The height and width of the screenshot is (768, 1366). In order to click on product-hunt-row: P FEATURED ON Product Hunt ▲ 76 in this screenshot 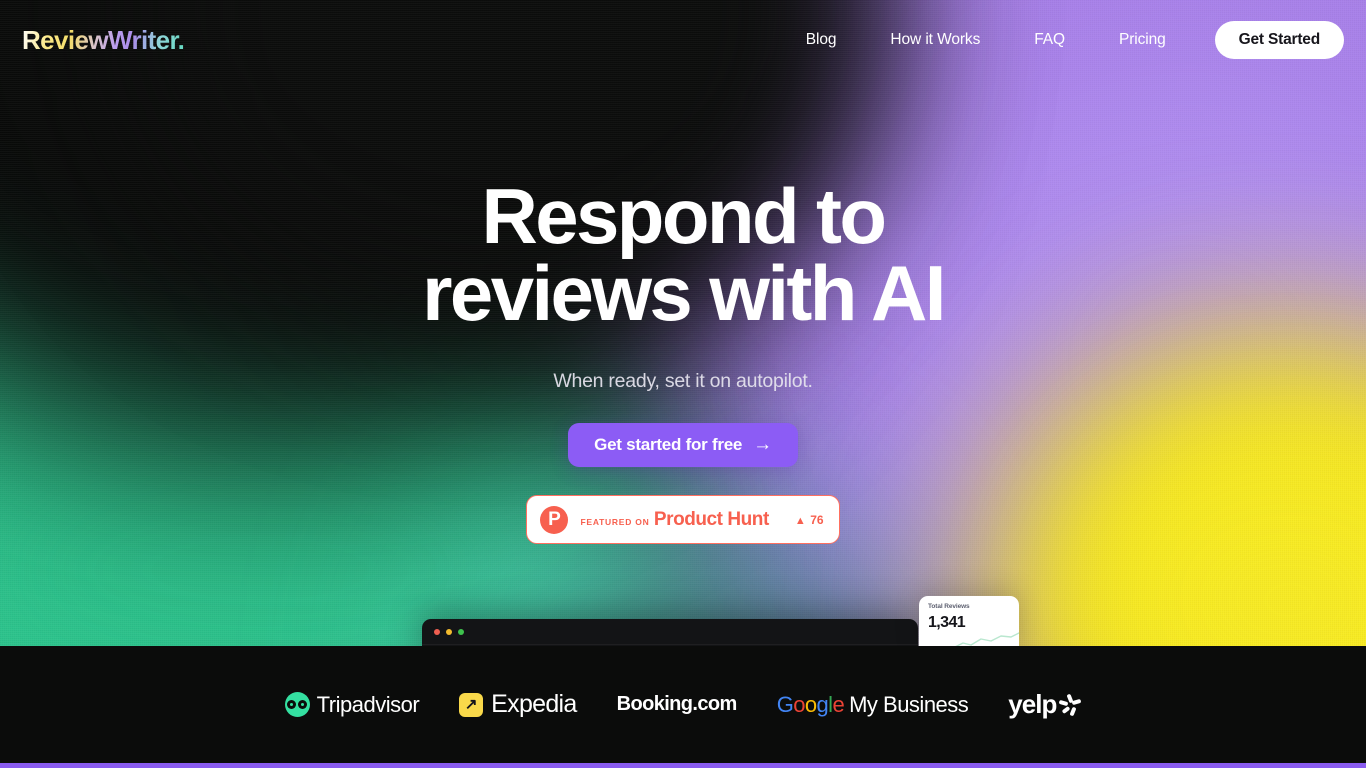, I will do `click(683, 506)`.